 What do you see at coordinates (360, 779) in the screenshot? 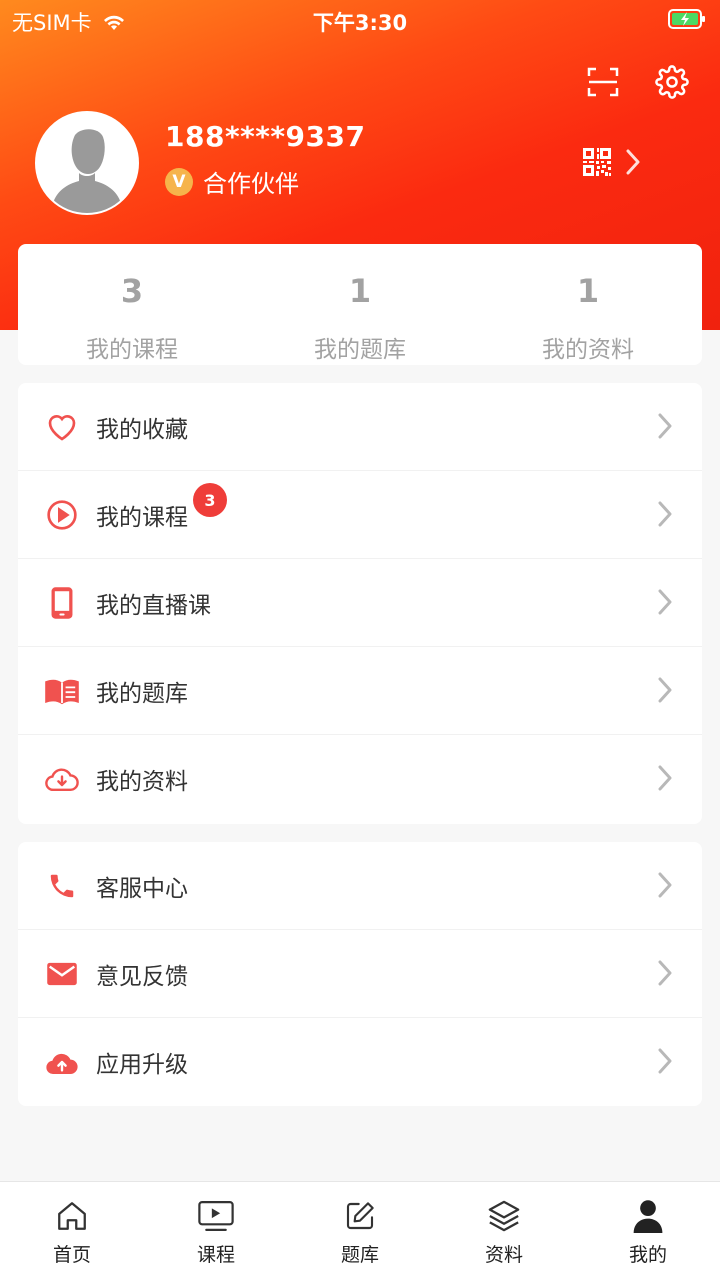
I see `menu-item-materials: 我的资料` at bounding box center [360, 779].